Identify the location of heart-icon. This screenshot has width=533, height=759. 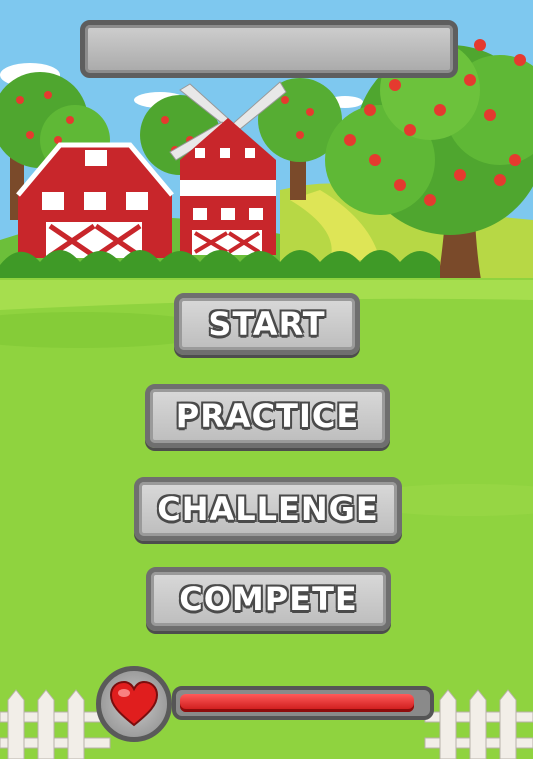
(134, 704).